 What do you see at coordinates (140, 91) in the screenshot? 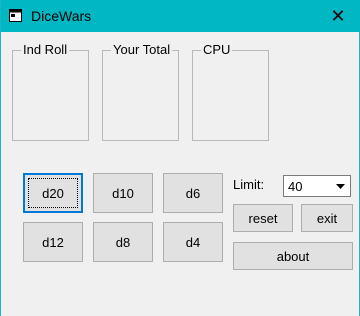
I see `your-total-group: Your Total` at bounding box center [140, 91].